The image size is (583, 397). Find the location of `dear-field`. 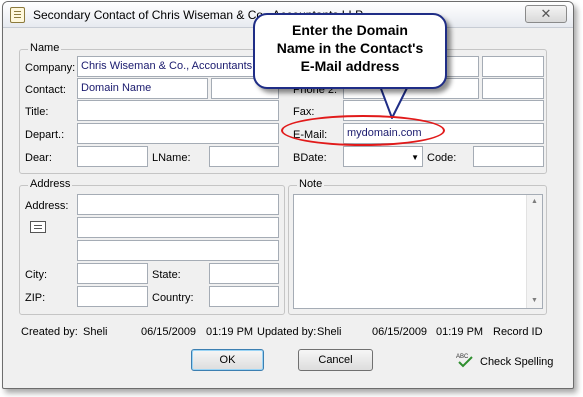

dear-field is located at coordinates (112, 156).